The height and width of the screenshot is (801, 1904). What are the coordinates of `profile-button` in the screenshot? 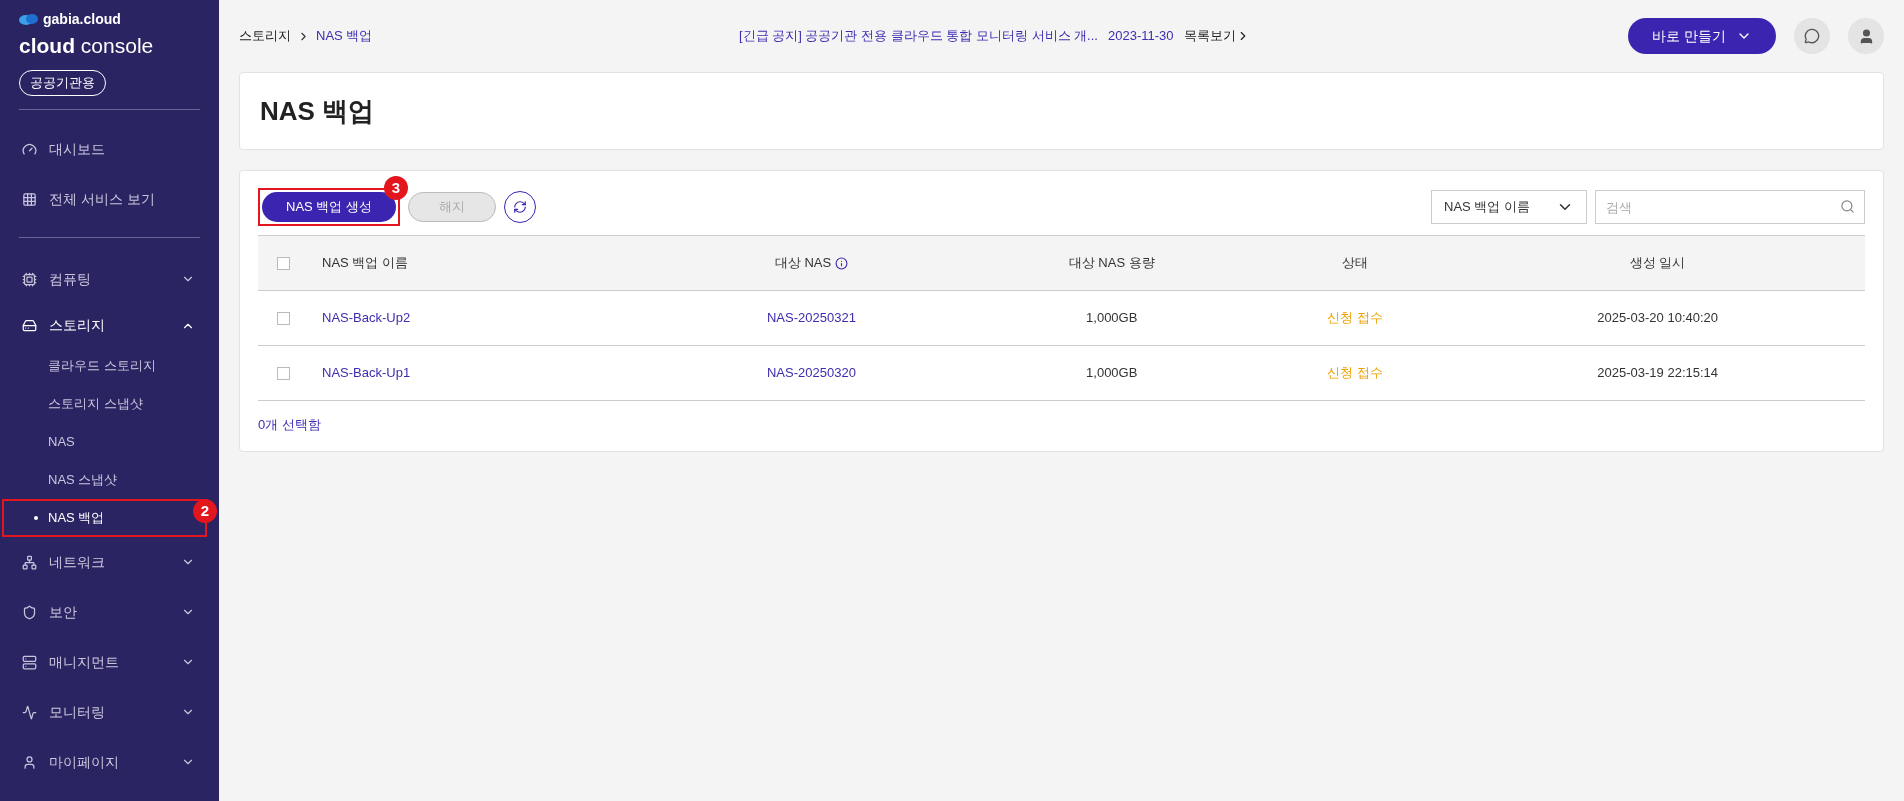 It's located at (1866, 36).